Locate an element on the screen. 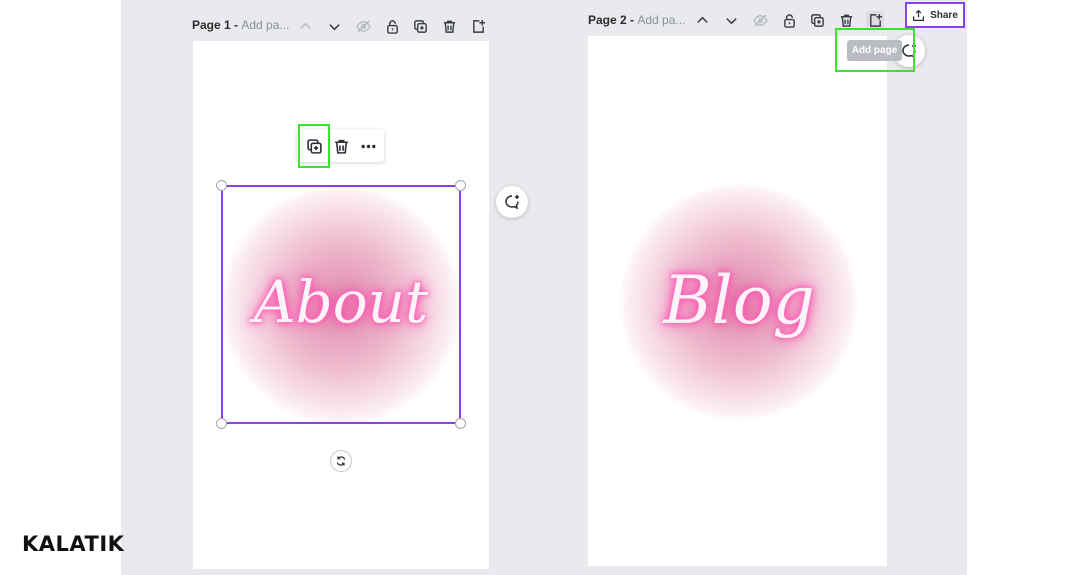  page-2-title: Page 2 is located at coordinates (607, 20).